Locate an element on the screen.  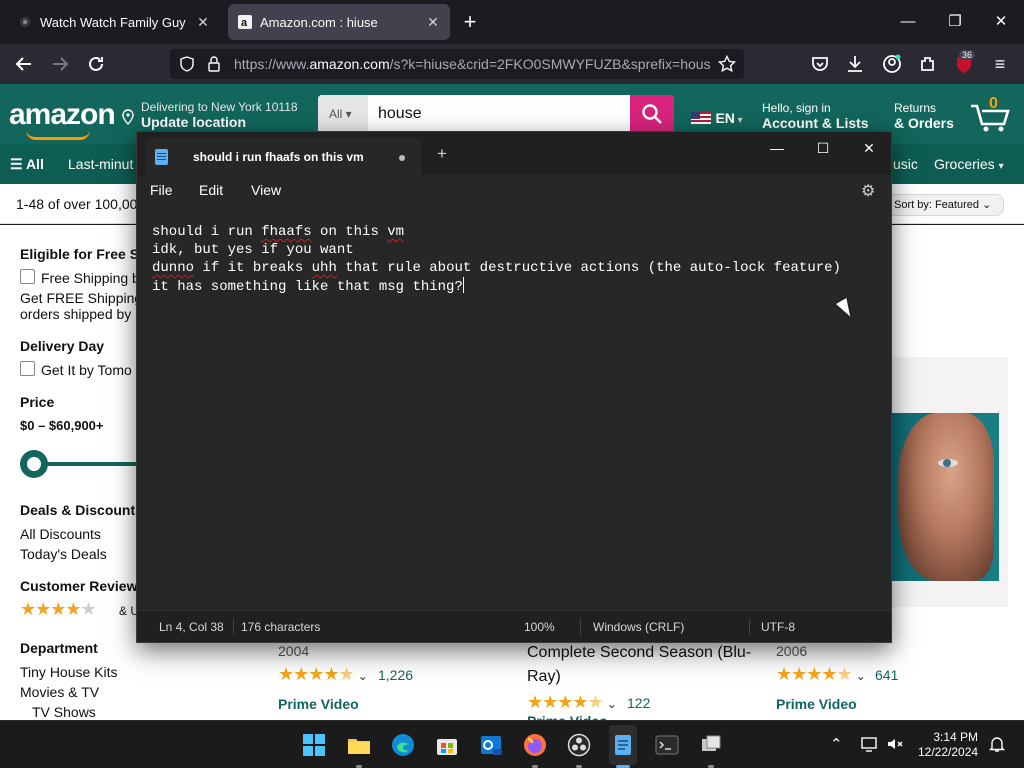
price-slider-handle is located at coordinates (34, 464).